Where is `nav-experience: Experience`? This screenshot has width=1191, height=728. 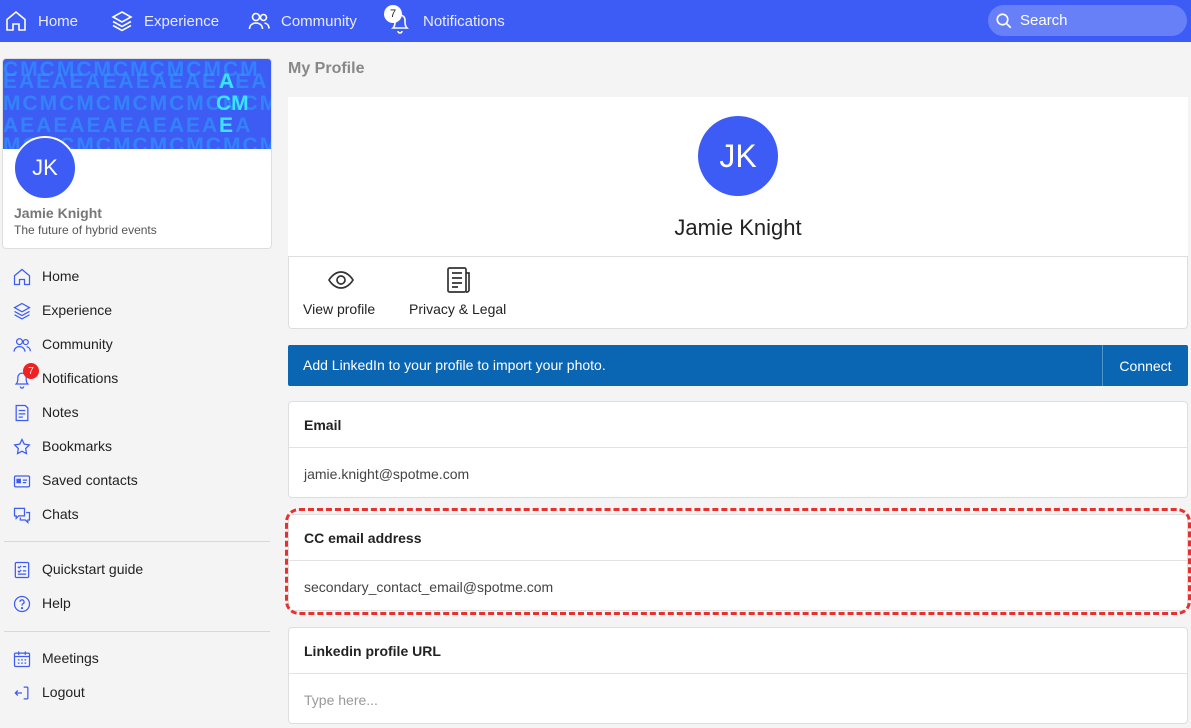
nav-experience: Experience is located at coordinates (164, 21).